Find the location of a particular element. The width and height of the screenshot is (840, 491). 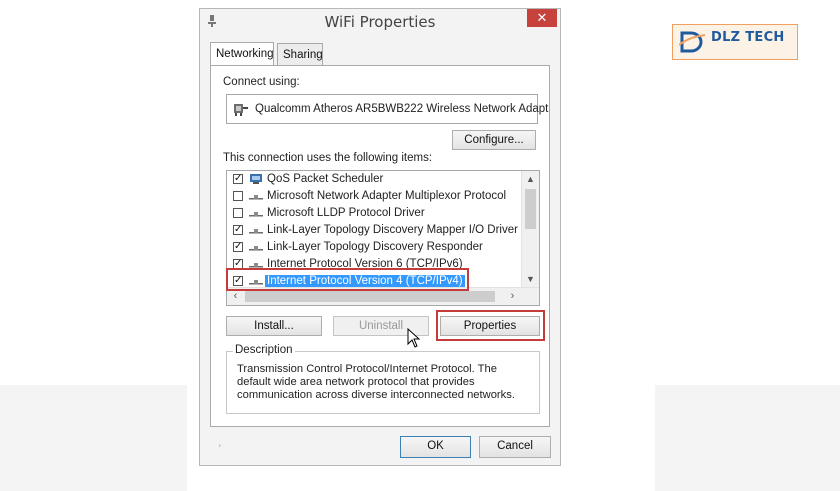

tab-networking: Networking is located at coordinates (242, 54).